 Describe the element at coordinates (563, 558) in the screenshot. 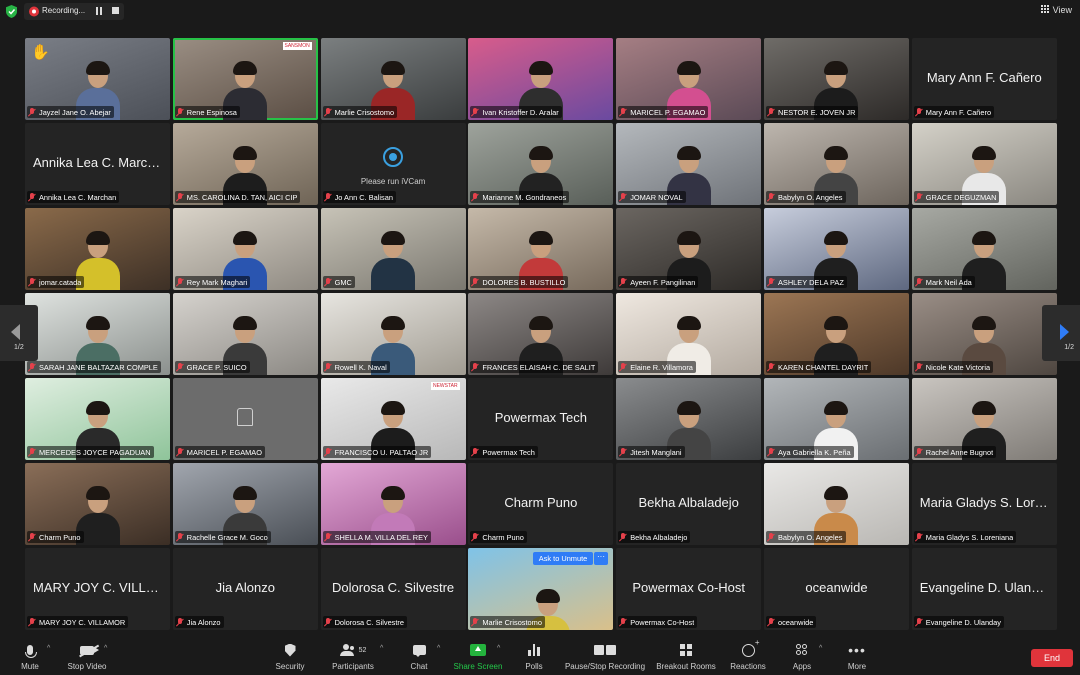

I see `ask-to-unmute-button: Ask to Unmute` at that location.